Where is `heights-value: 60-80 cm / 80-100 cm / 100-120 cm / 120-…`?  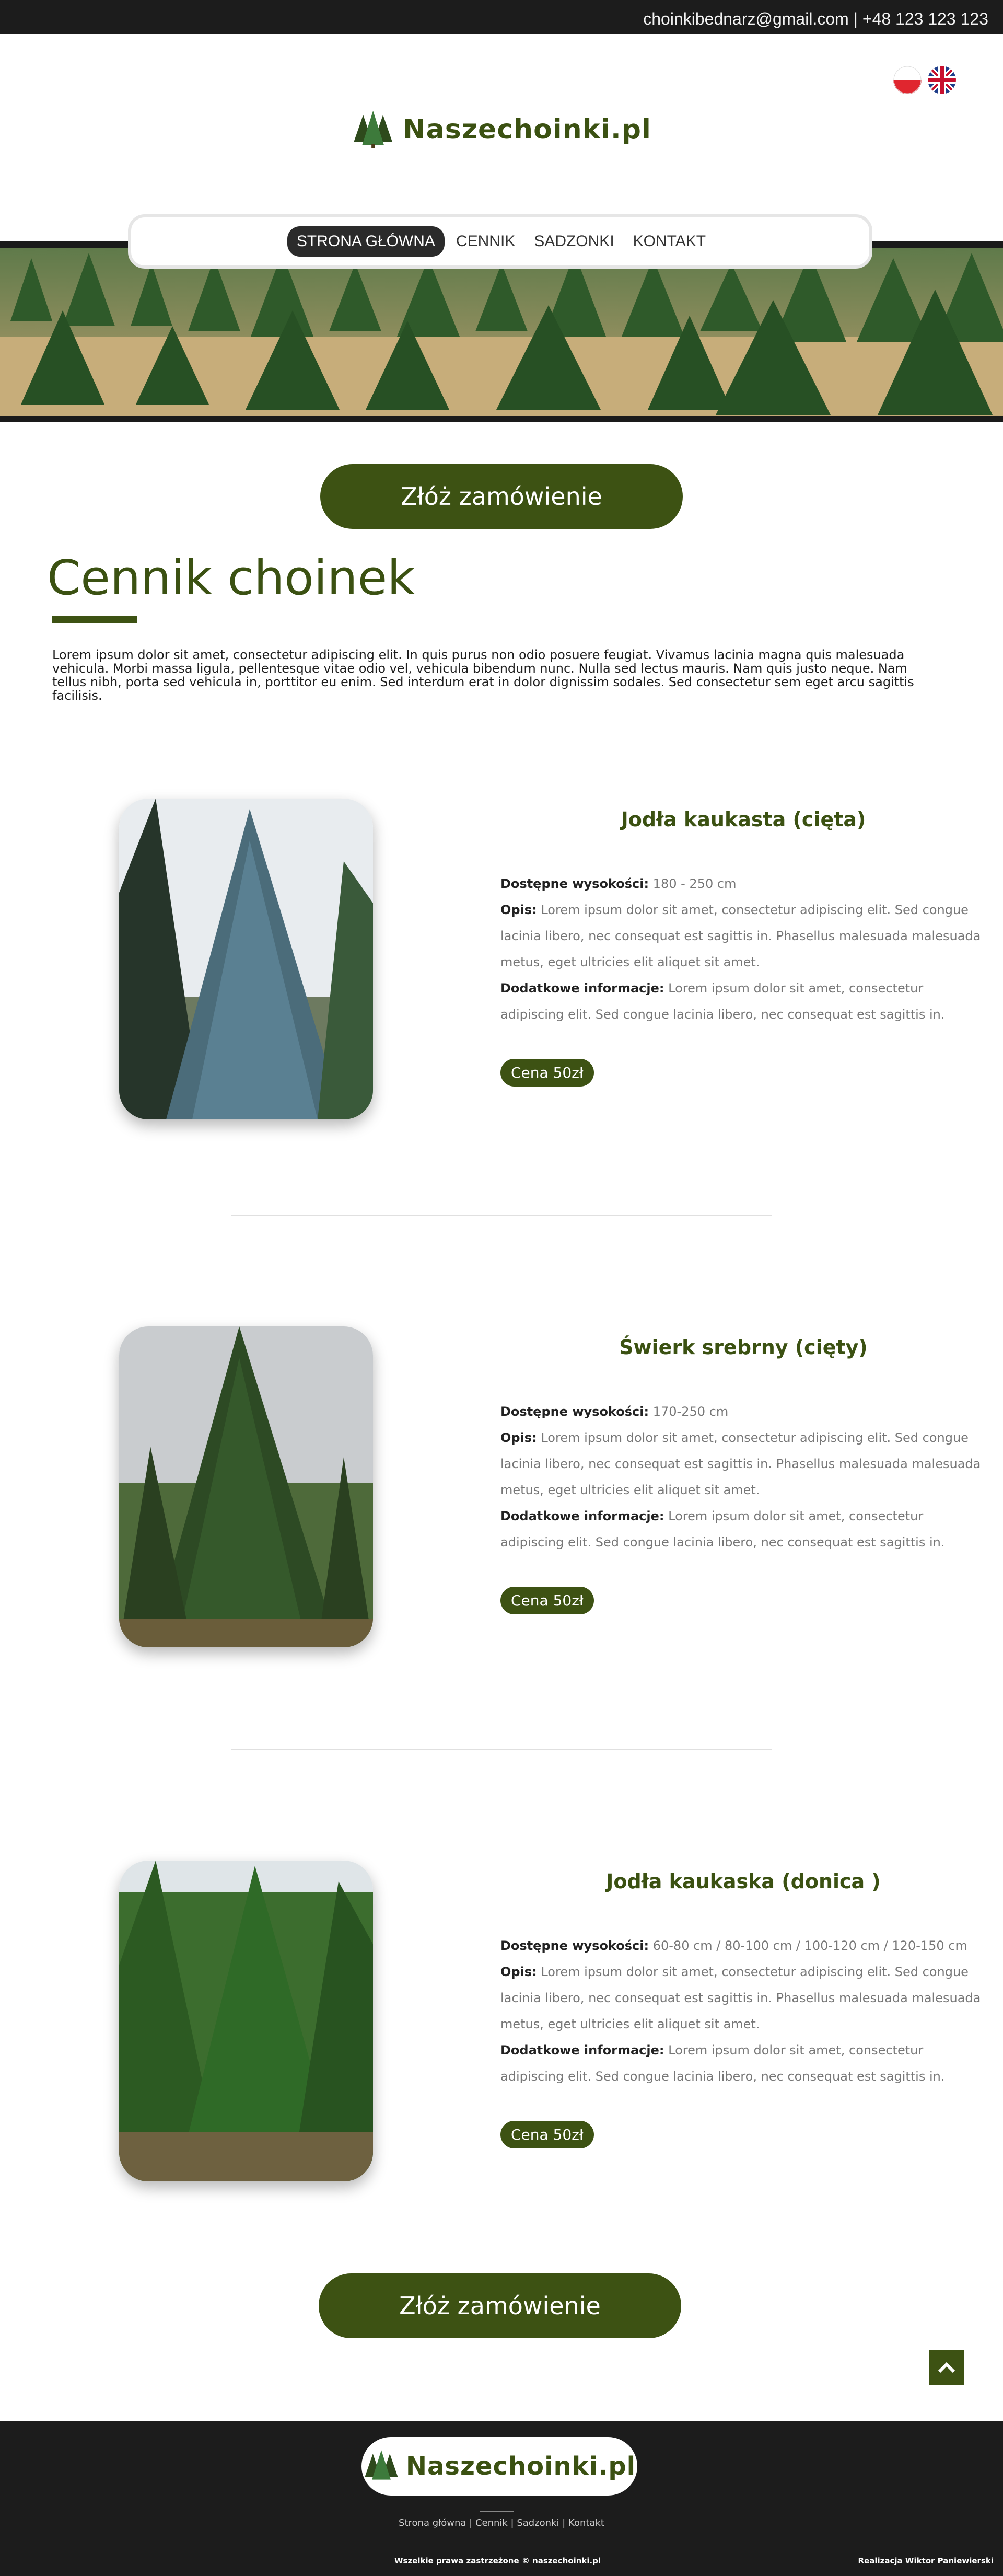 heights-value: 60-80 cm / 80-100 cm / 100-120 cm / 120-… is located at coordinates (809, 1946).